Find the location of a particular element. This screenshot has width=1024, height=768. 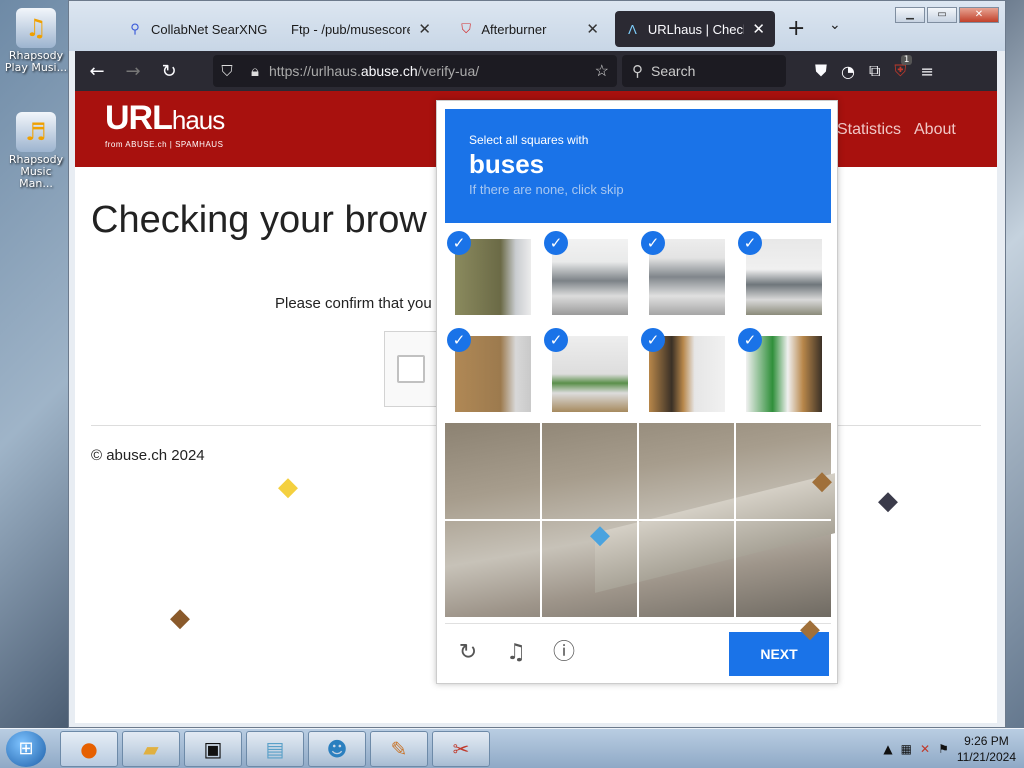

taskbar-paint: ✎ is located at coordinates (399, 749).